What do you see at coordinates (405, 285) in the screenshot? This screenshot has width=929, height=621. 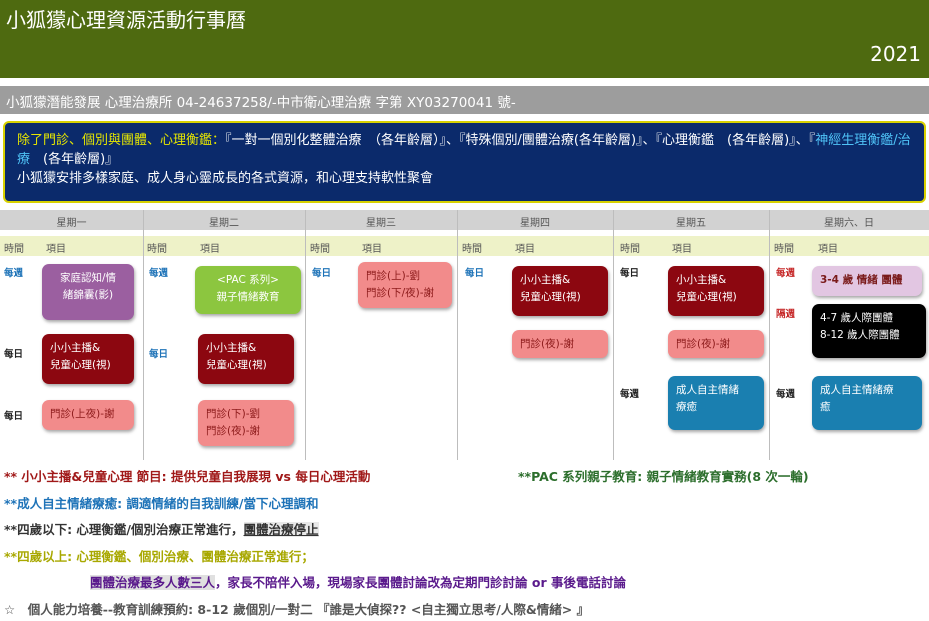 I see `card-clinic: 門診(上)-劉 門診(下/夜)-謝` at bounding box center [405, 285].